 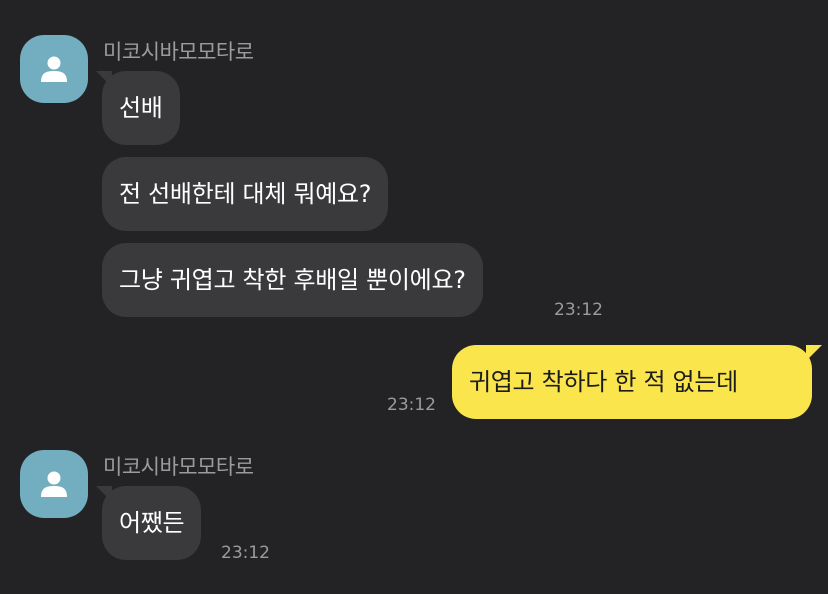 What do you see at coordinates (814, 353) in the screenshot?
I see `bubble-tail` at bounding box center [814, 353].